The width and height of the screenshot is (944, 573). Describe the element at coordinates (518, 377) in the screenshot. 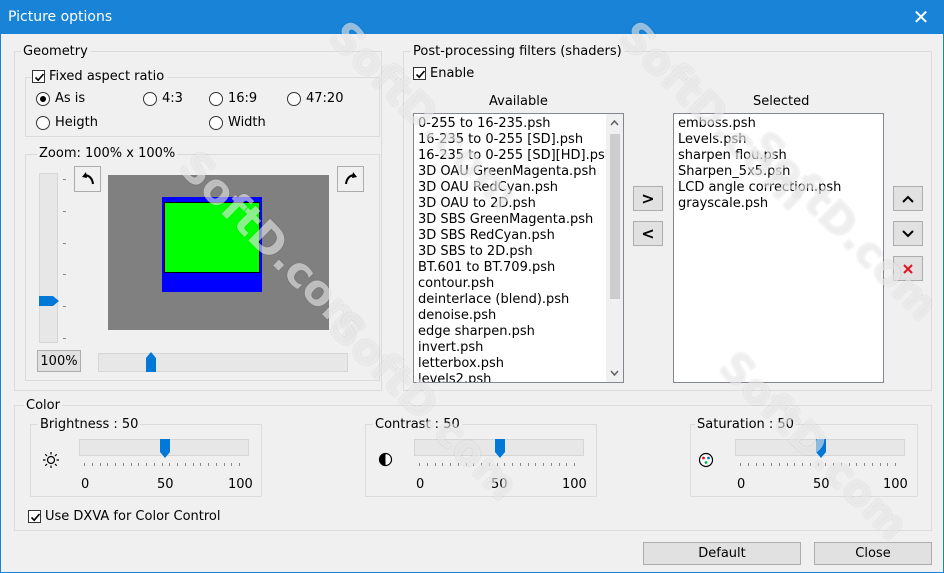

I see `list-item: levels2.psh` at that location.